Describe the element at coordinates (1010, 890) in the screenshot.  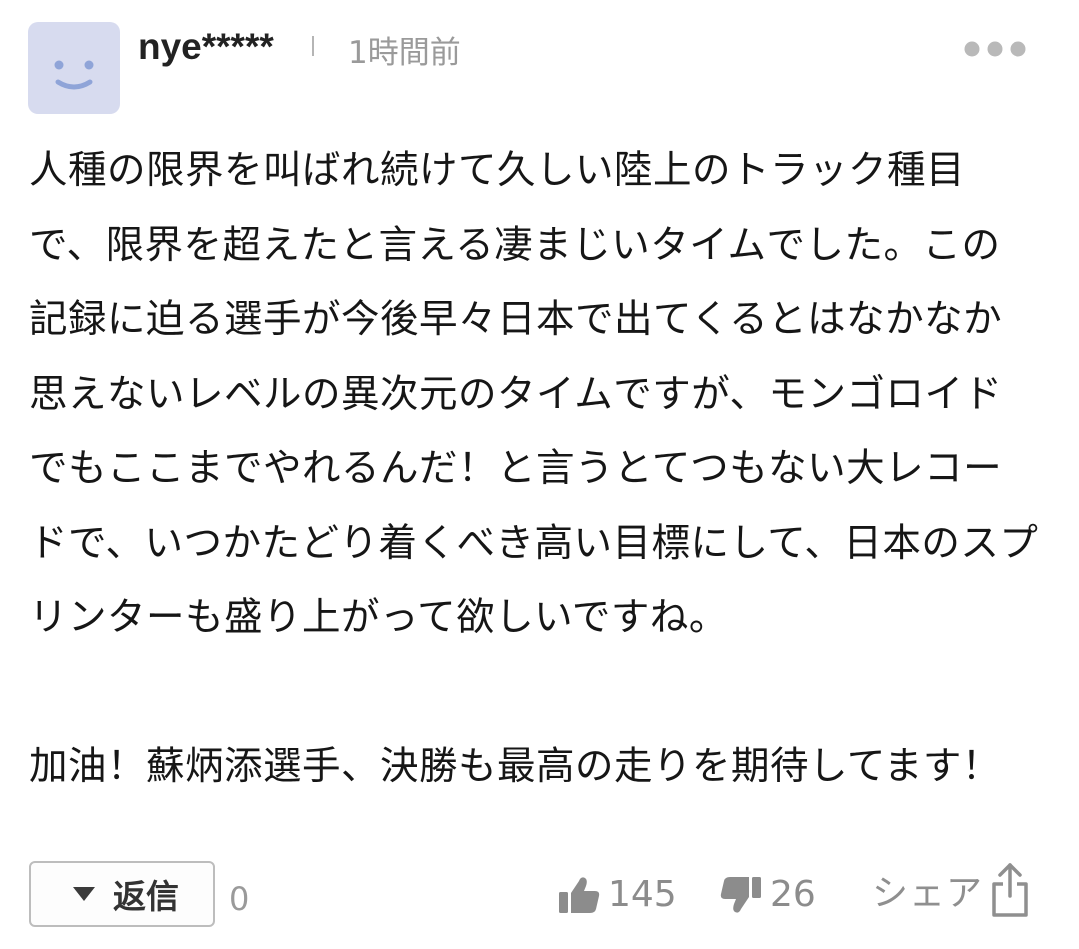
I see `share-icon` at that location.